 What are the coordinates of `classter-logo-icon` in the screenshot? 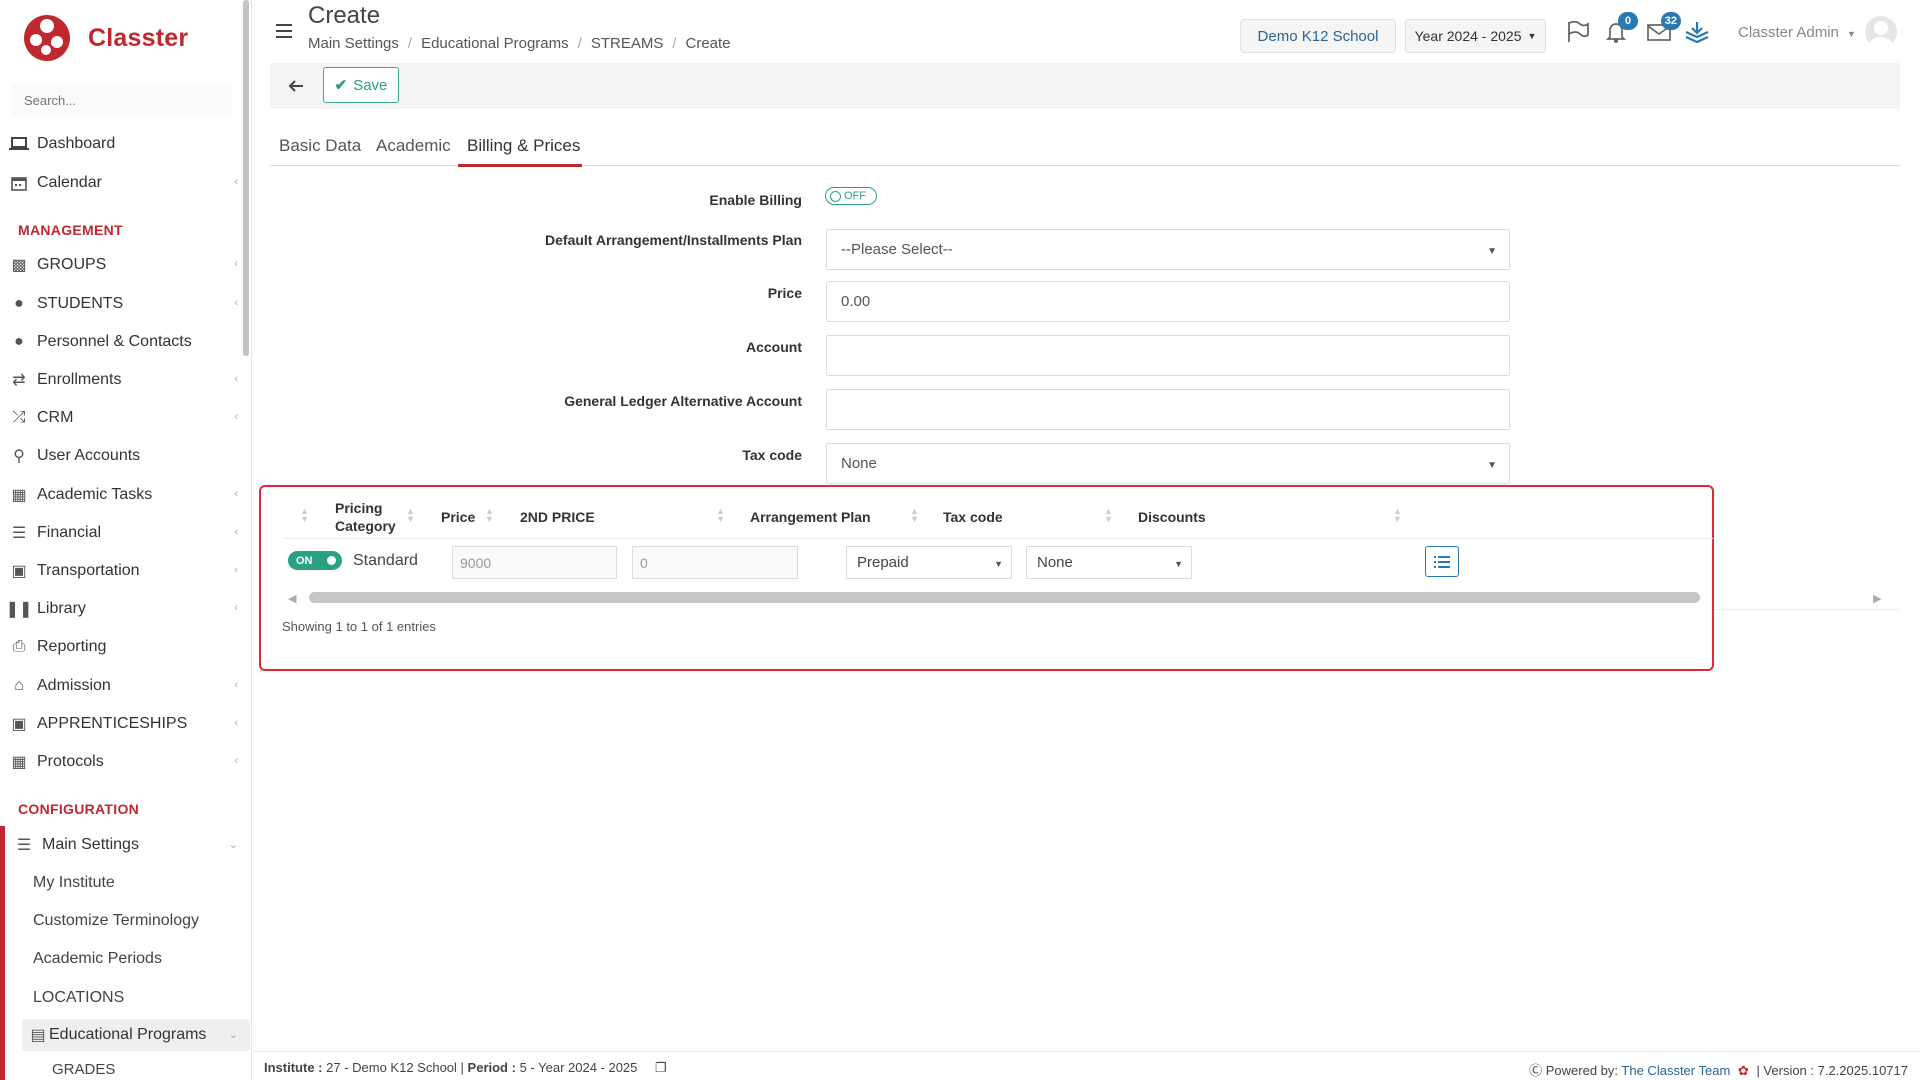 It's located at (47, 38).